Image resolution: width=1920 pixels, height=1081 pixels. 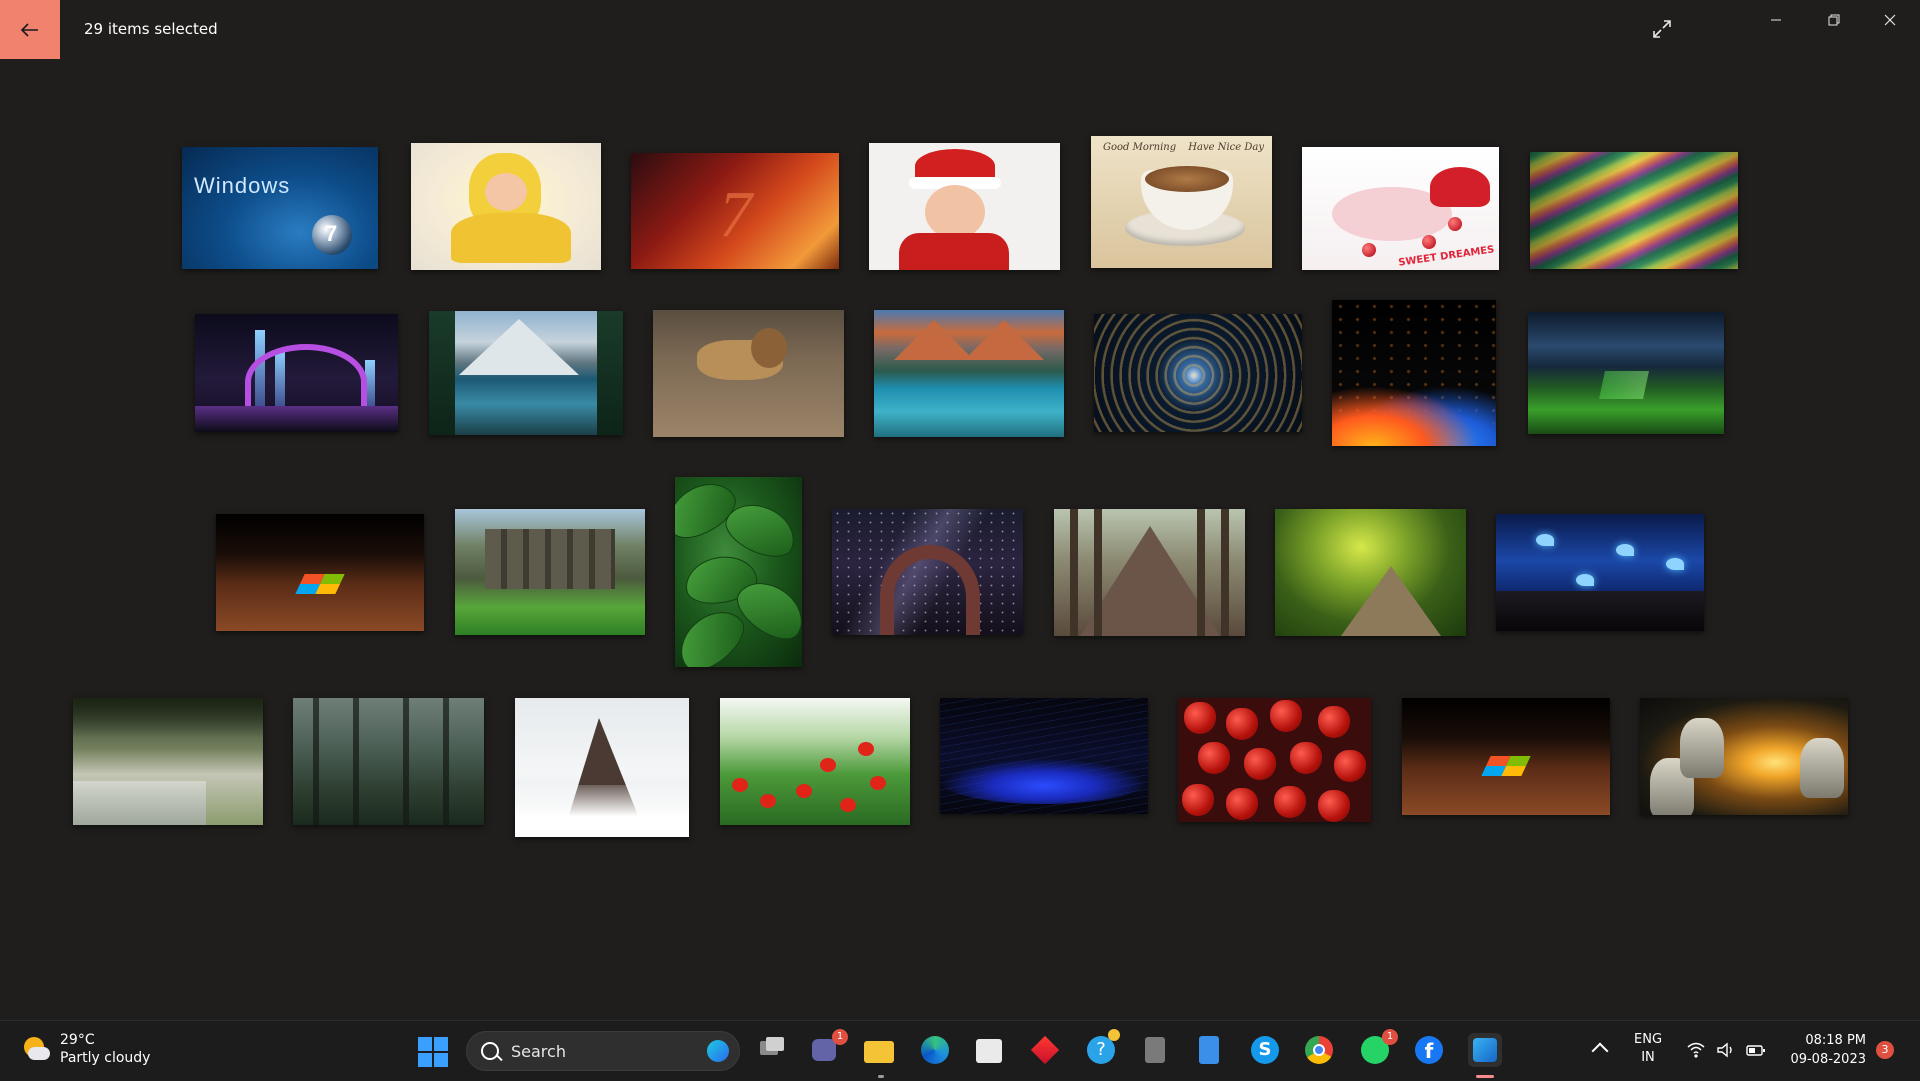 What do you see at coordinates (969, 373) in the screenshot?
I see `photo-moraine-lake` at bounding box center [969, 373].